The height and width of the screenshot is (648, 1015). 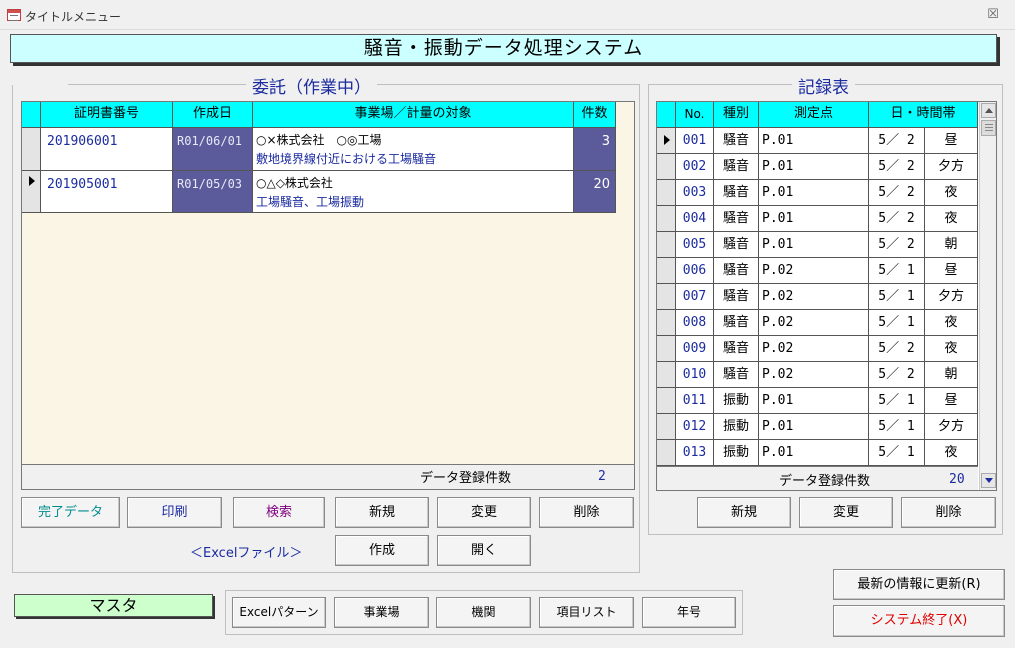 I want to click on date-cell: R01/05/03, so click(x=213, y=192).